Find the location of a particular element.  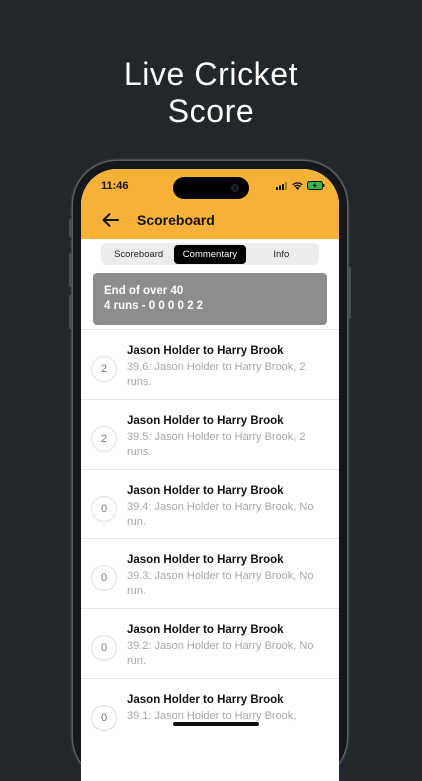

status-time: 11:46 is located at coordinates (115, 186).